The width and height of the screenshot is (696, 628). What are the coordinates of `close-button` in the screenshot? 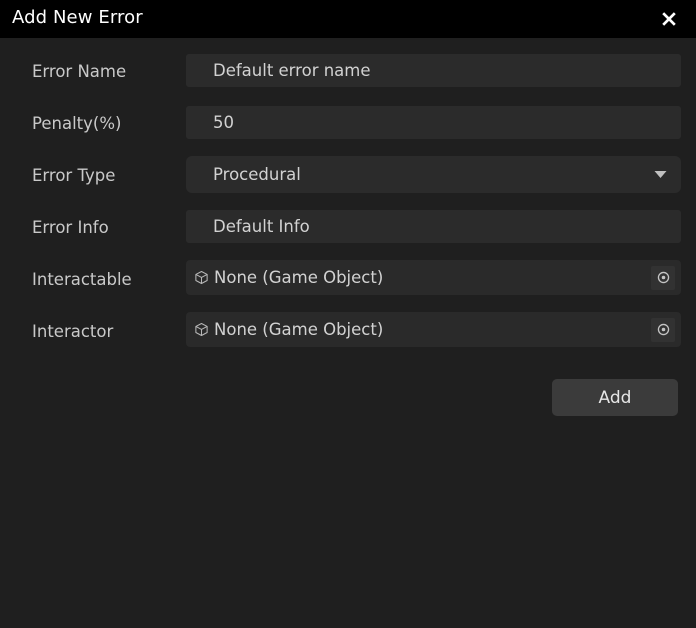 It's located at (669, 19).